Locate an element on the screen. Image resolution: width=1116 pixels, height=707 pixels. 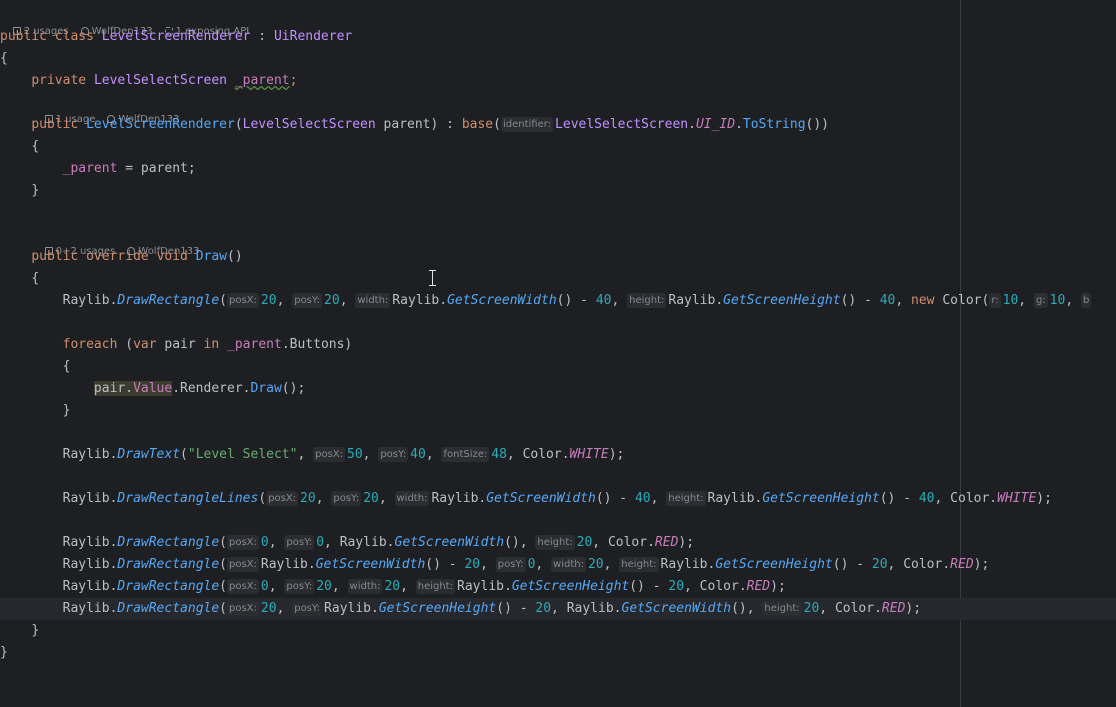
code-line-20: Raylib.DrawRectangle(posX: 20, posY is located at coordinates (558, 609).